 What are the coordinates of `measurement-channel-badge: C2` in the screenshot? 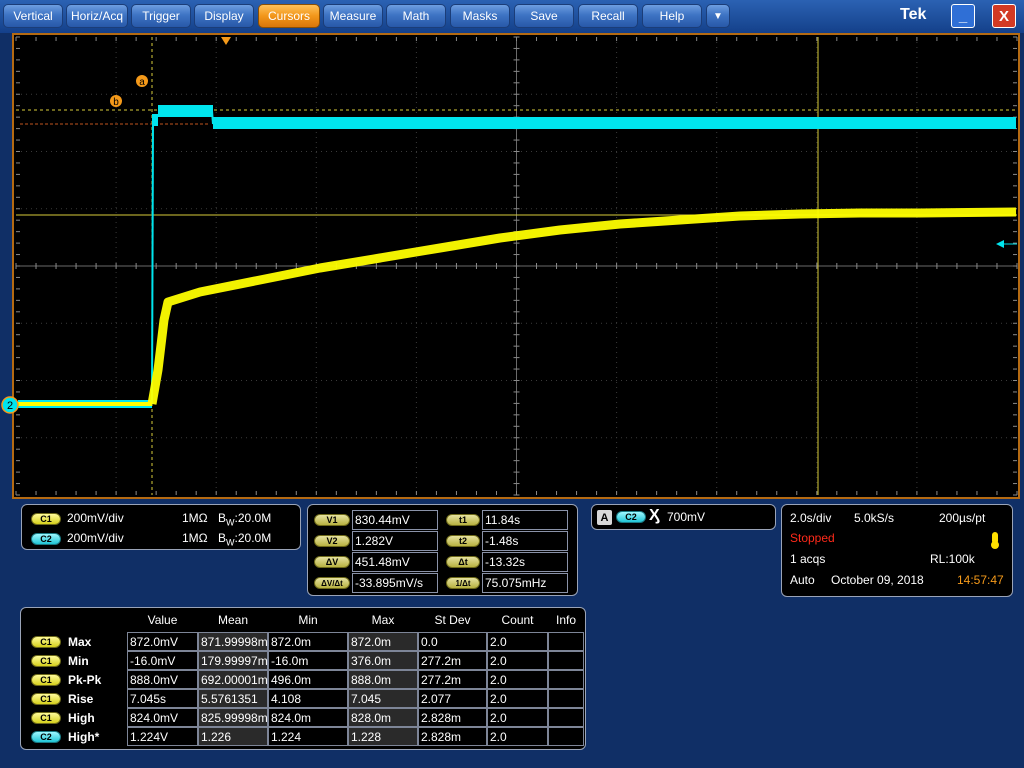 It's located at (46, 737).